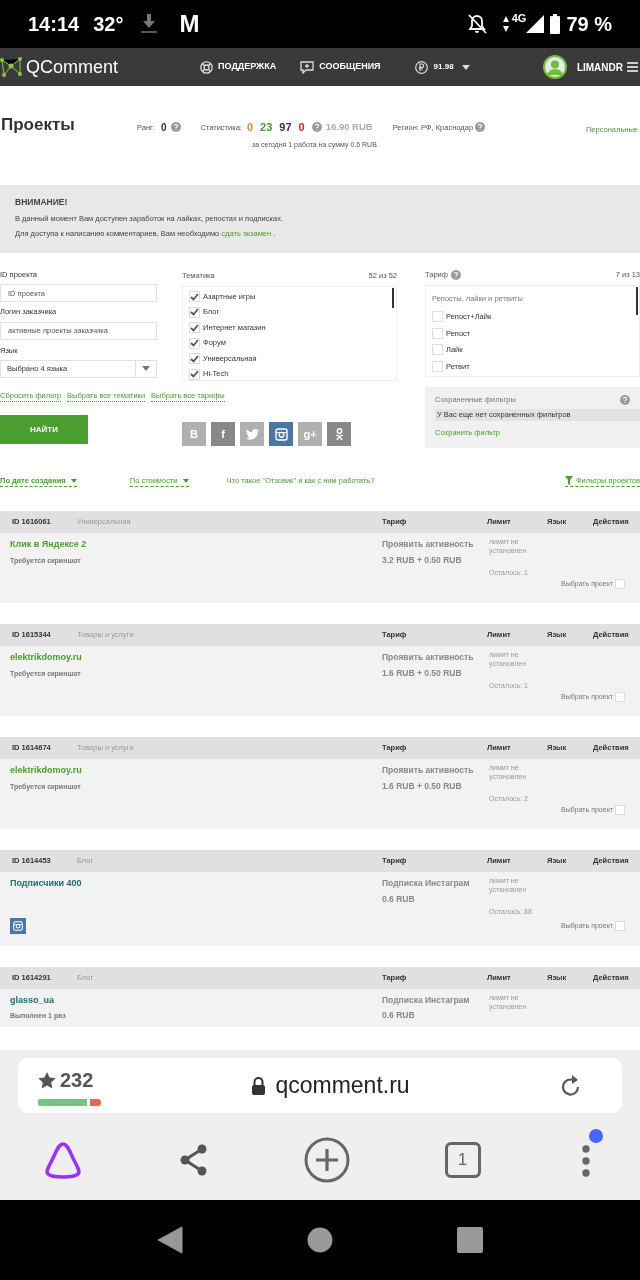  What do you see at coordinates (44, 429) in the screenshot?
I see `find-button: НАЙТИ` at bounding box center [44, 429].